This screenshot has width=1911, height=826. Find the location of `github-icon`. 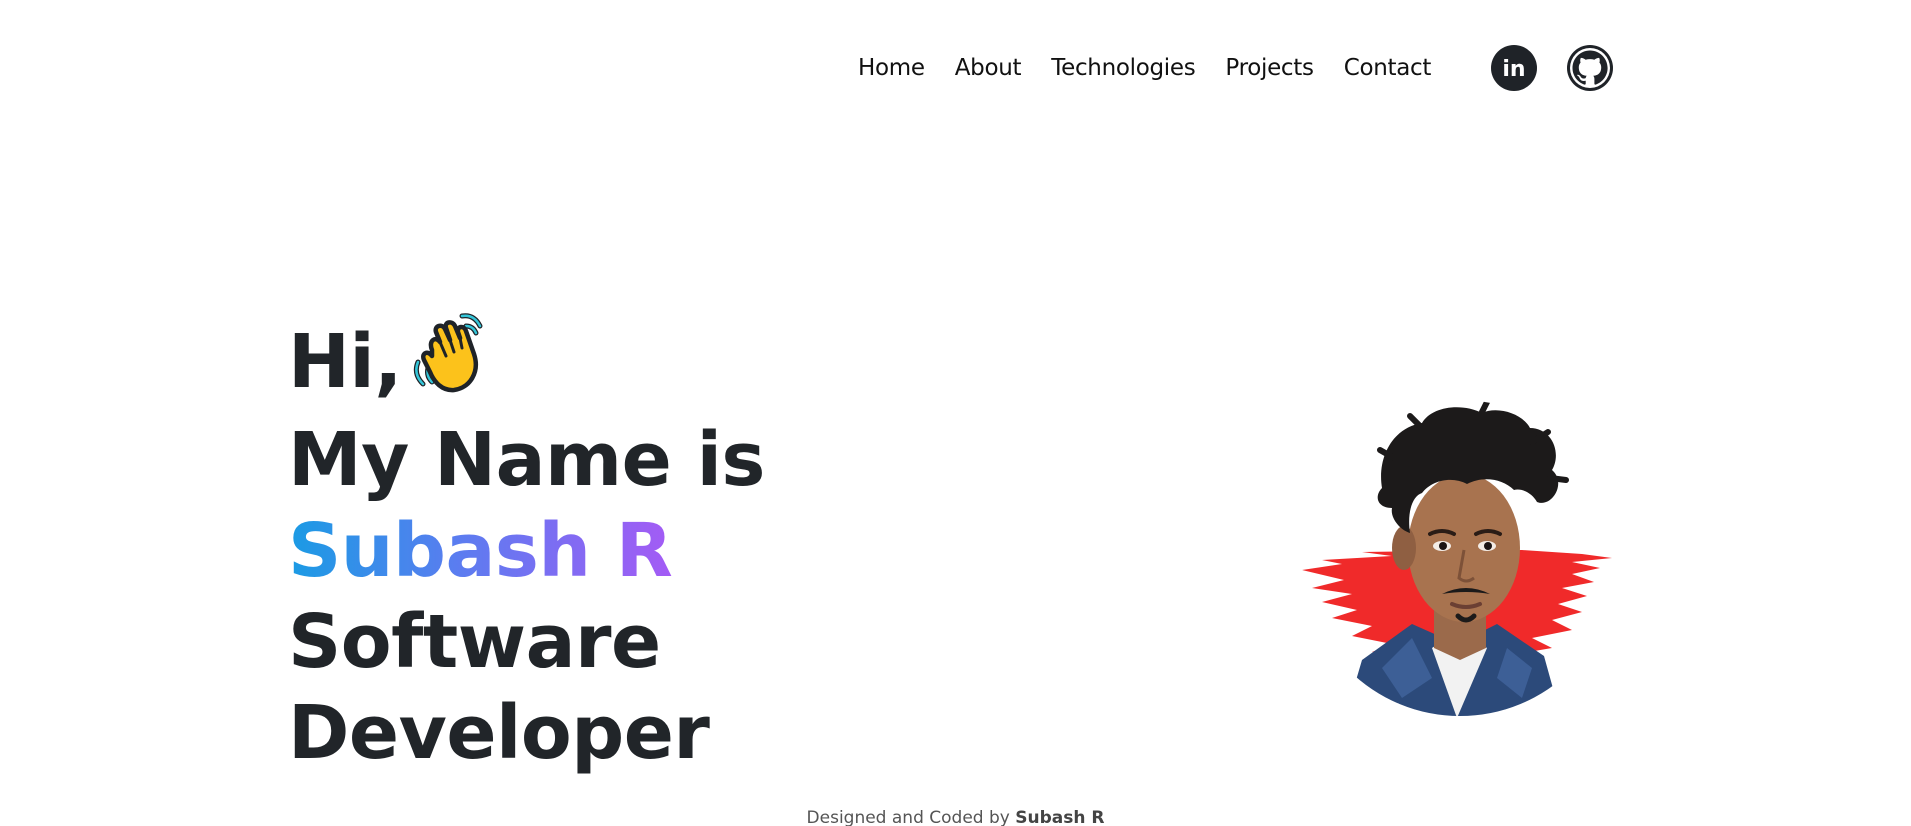

github-icon is located at coordinates (1590, 68).